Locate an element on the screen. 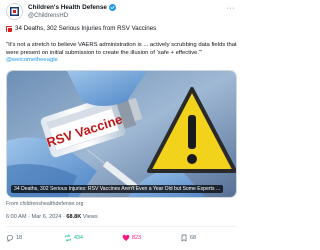 The image size is (320, 250). reply-icon is located at coordinates (9, 238).